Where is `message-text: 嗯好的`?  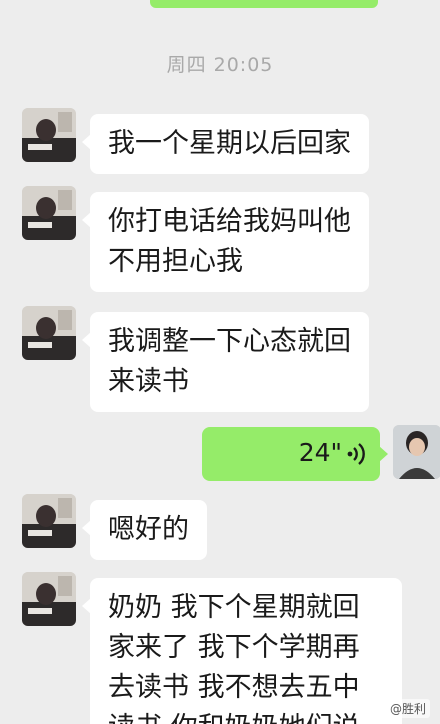
message-text: 嗯好的 is located at coordinates (148, 529).